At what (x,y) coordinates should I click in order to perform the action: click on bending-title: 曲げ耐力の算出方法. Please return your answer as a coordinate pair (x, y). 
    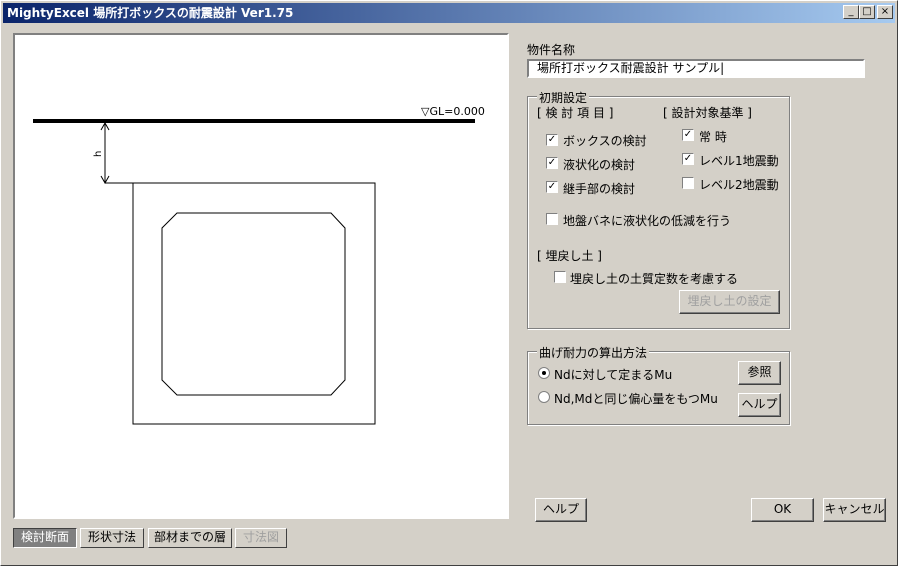
    Looking at the image, I should click on (593, 352).